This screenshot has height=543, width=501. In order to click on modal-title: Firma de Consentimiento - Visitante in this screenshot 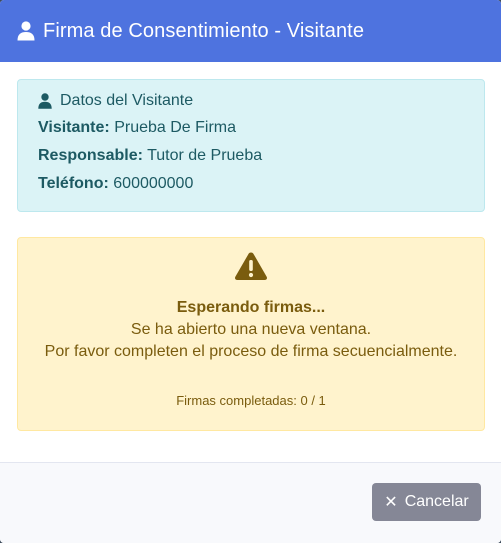, I will do `click(204, 30)`.